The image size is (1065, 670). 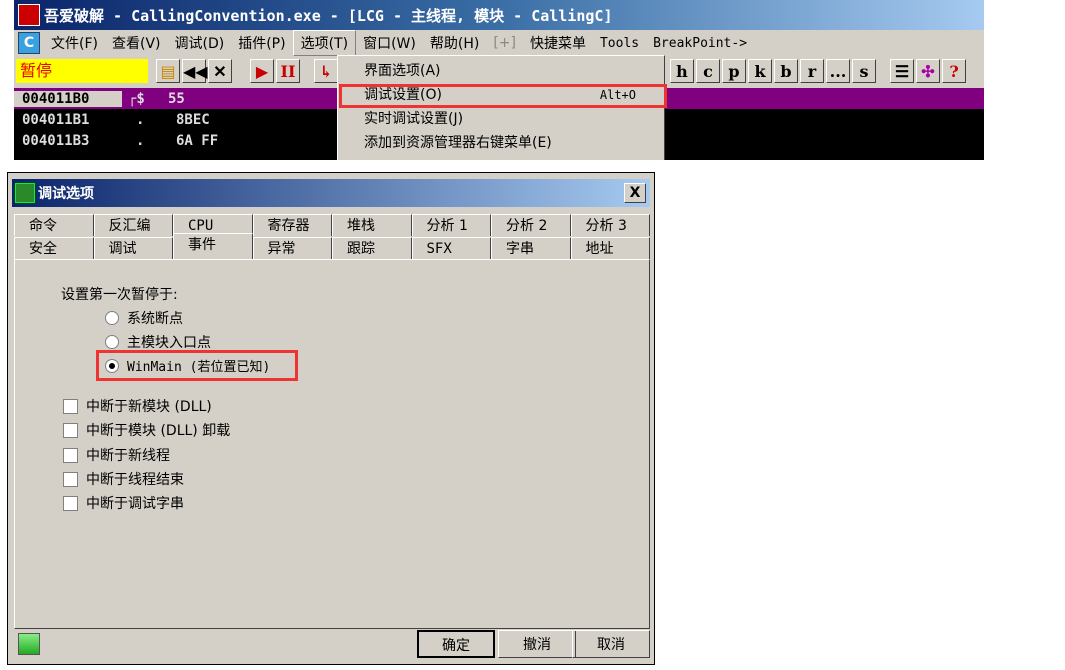 I want to click on toolbar-c-button: c, so click(x=708, y=71).